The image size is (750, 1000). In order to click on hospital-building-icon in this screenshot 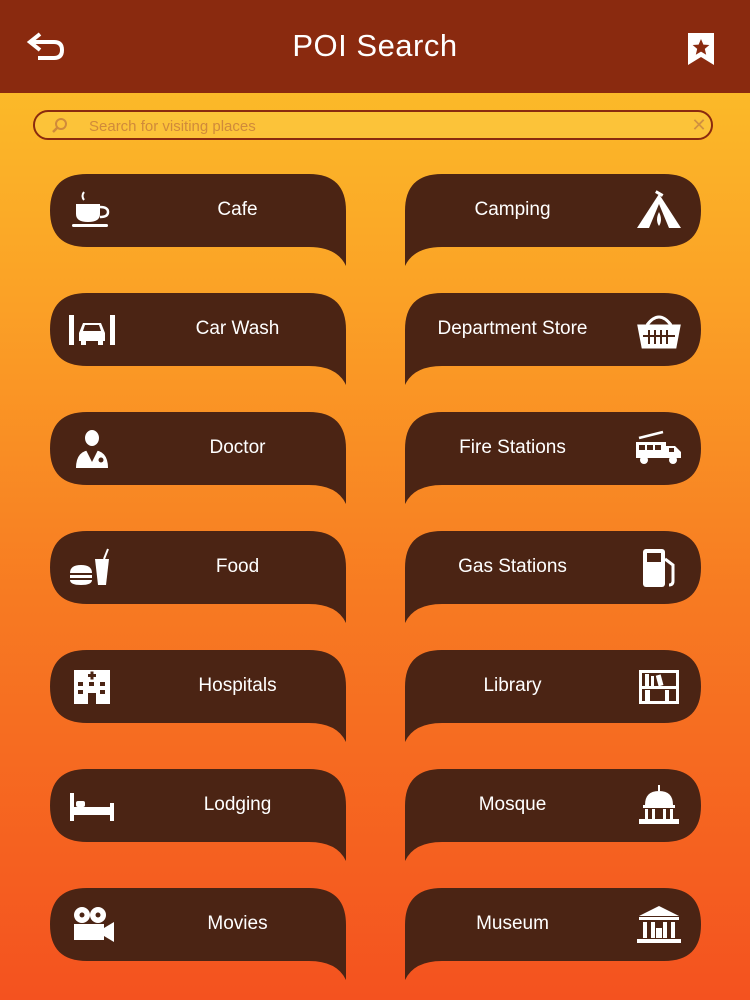, I will do `click(92, 687)`.